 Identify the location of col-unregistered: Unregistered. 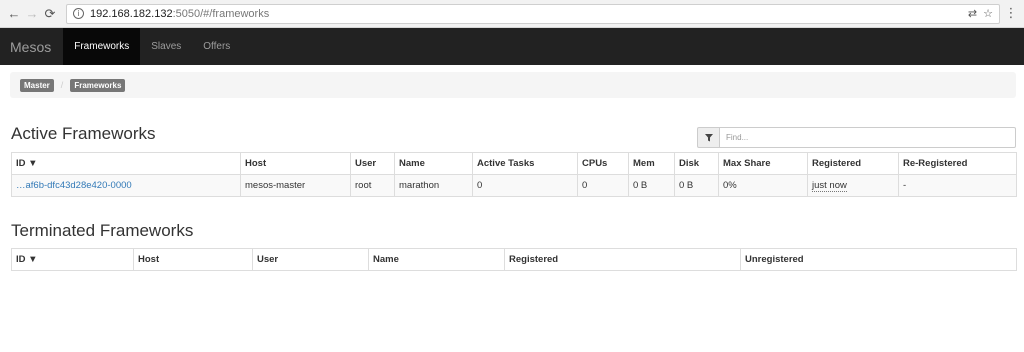
(878, 259).